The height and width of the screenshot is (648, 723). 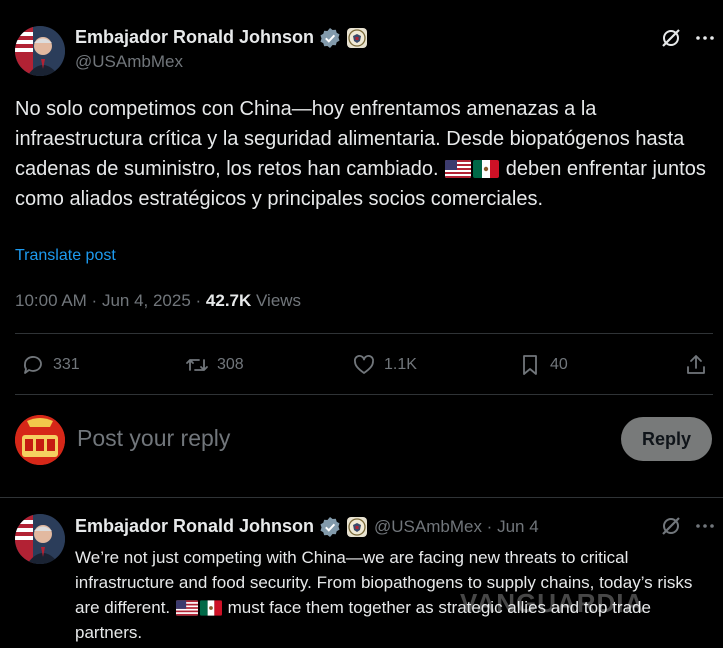 I want to click on reply-count: 331, so click(x=66, y=364).